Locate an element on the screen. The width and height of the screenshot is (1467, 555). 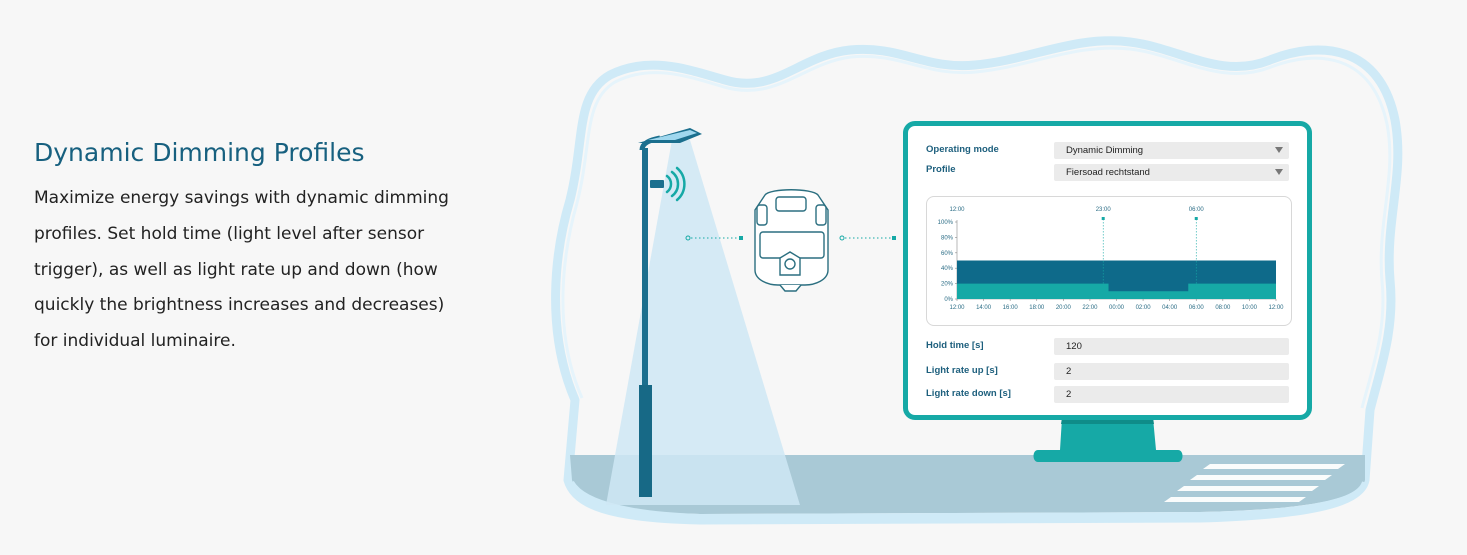
rate-up-input: 2 is located at coordinates (1171, 371).